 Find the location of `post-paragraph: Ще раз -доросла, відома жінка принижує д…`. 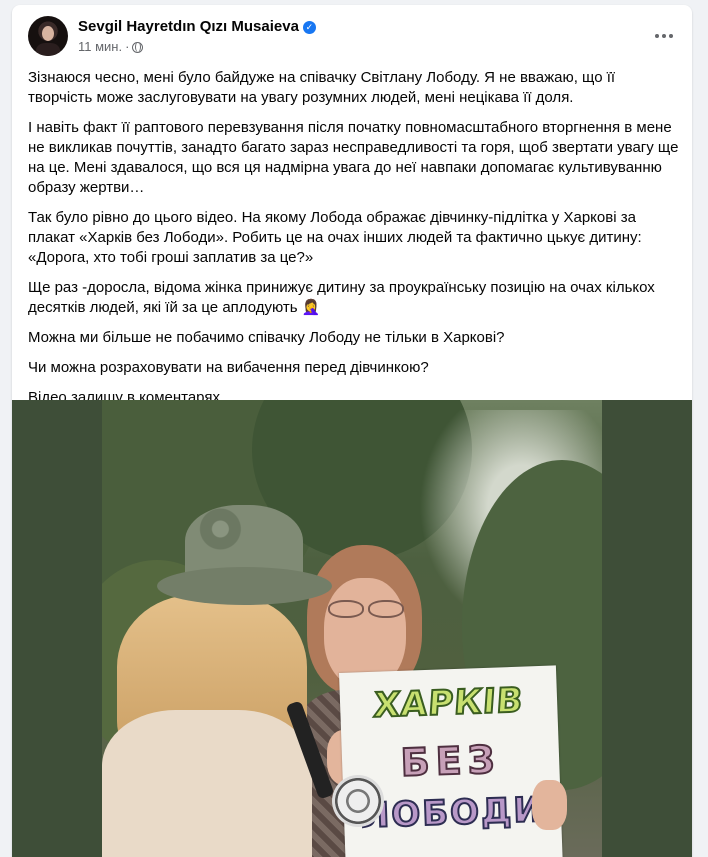

post-paragraph: Ще раз -доросла, відома жінка принижує д… is located at coordinates (341, 297).